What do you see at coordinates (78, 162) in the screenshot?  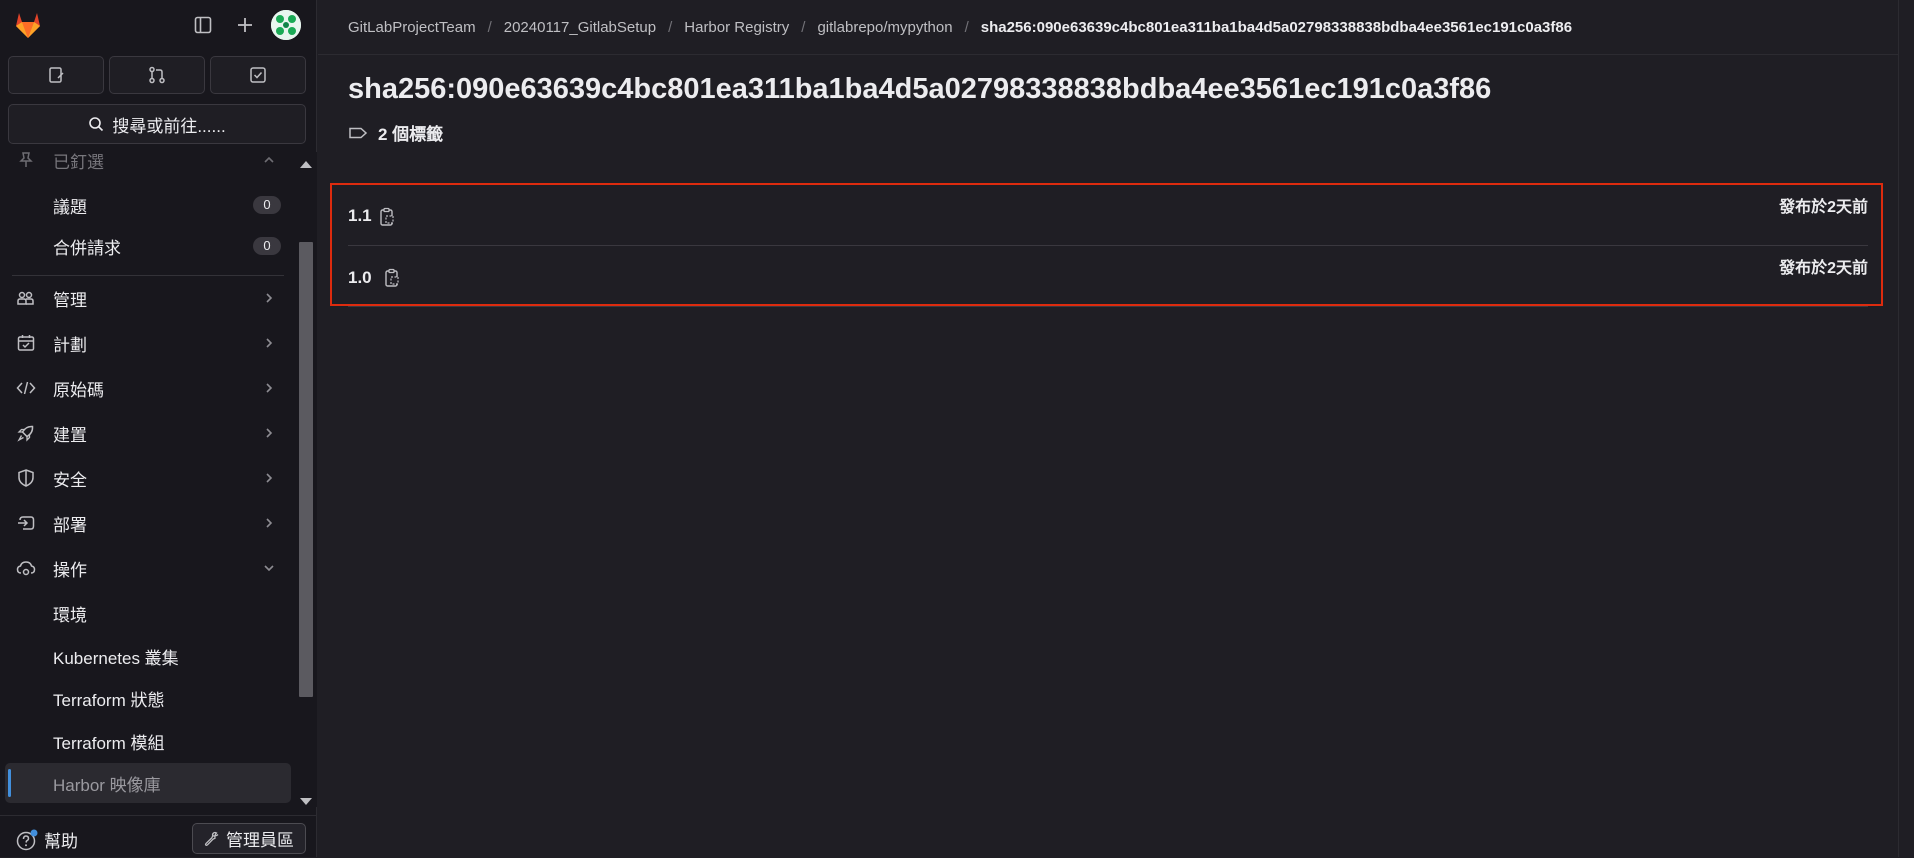 I see `sidebar-item-label: 已釘選` at bounding box center [78, 162].